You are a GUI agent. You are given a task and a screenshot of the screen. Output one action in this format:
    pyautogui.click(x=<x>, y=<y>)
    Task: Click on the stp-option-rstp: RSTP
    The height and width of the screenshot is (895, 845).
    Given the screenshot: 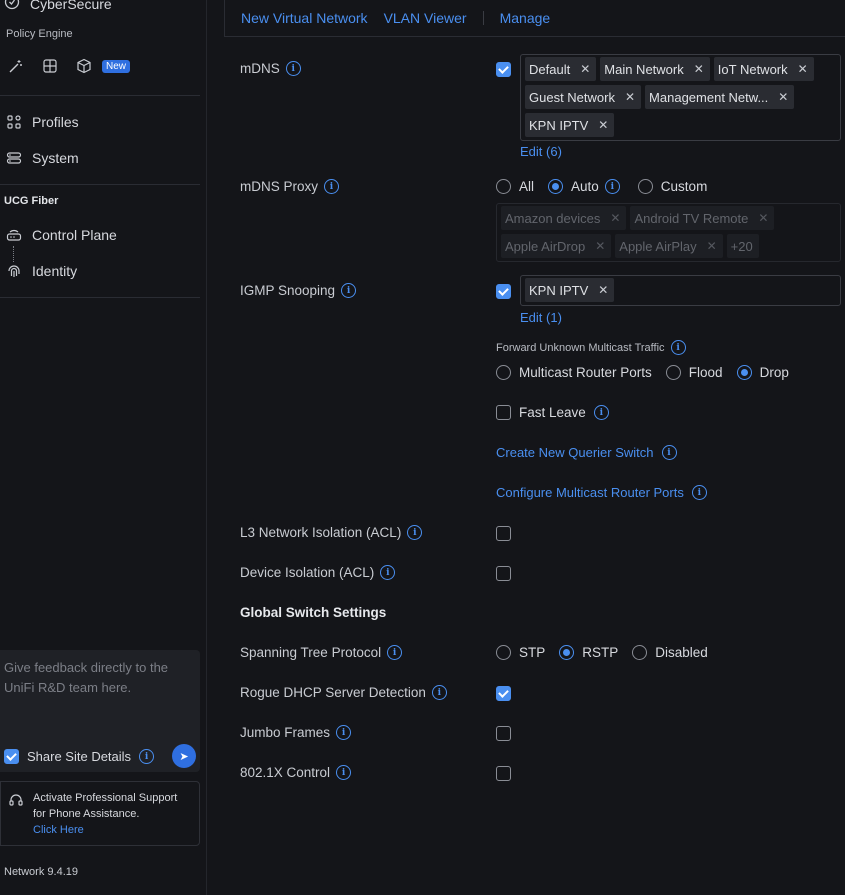 What is the action you would take?
    pyautogui.click(x=588, y=652)
    